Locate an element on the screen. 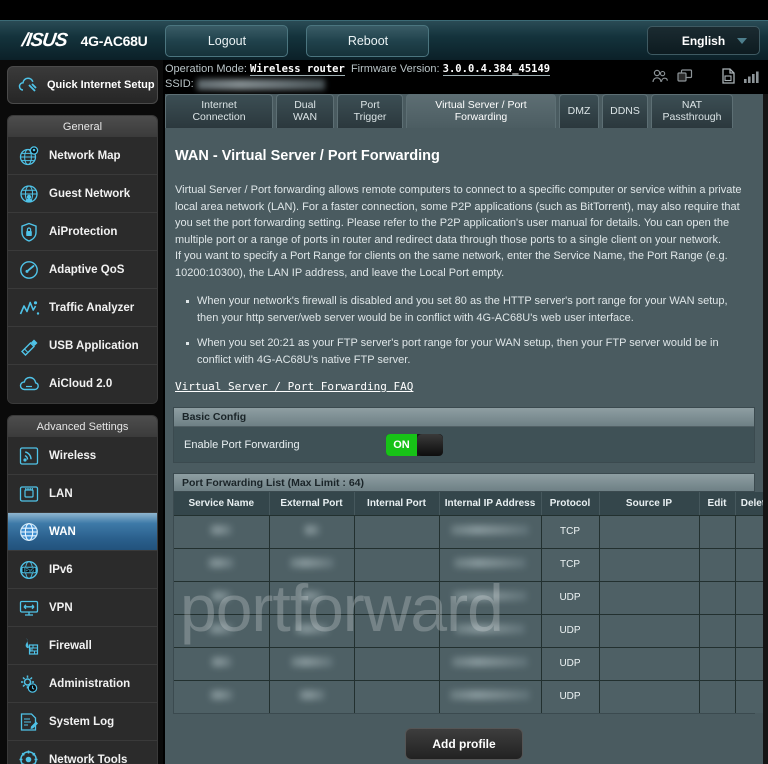 This screenshot has height=764, width=768. guest-network-icon is located at coordinates (29, 194).